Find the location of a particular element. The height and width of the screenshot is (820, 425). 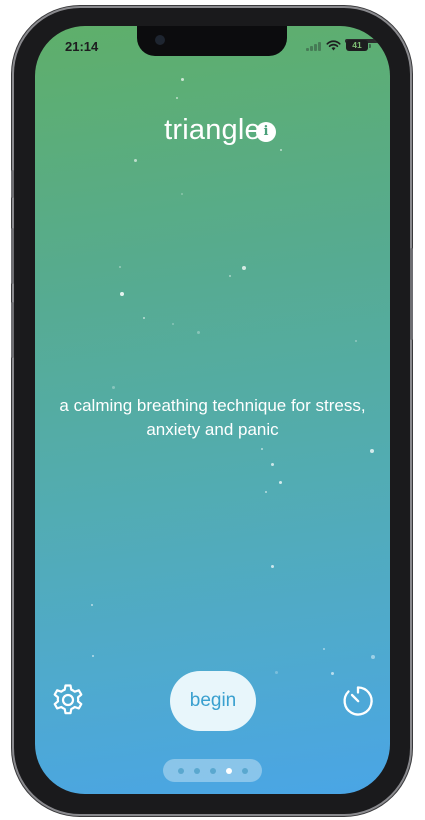

page-indicator is located at coordinates (212, 770).